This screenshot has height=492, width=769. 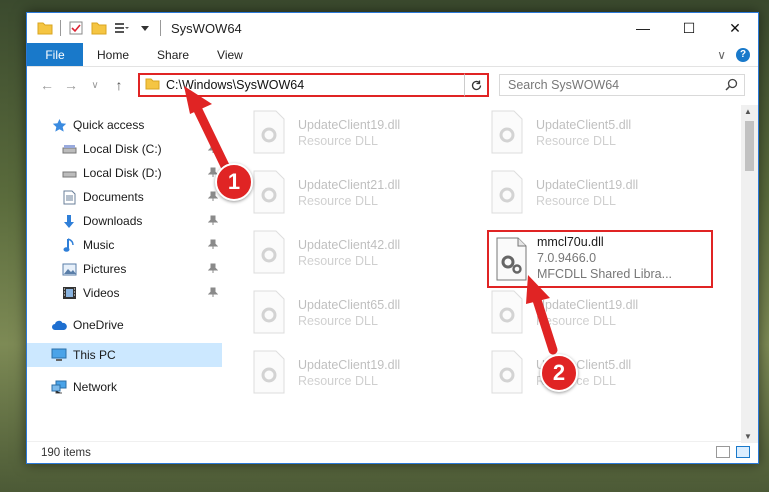 What do you see at coordinates (360, 196) in the screenshot?
I see `list-item: UpdateClient21.dll Resource DLL` at bounding box center [360, 196].